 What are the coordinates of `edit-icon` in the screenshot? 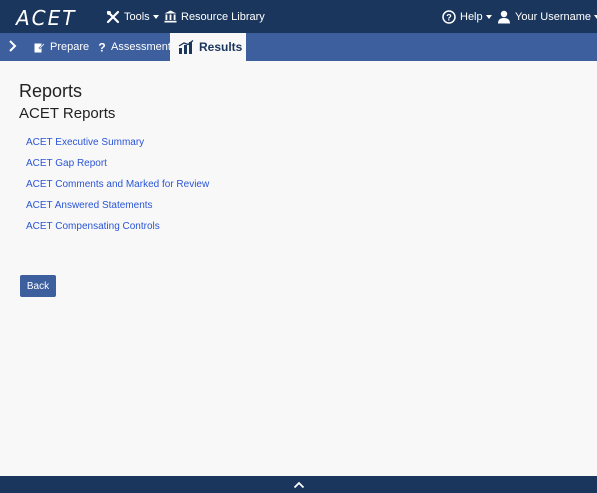 It's located at (39, 47).